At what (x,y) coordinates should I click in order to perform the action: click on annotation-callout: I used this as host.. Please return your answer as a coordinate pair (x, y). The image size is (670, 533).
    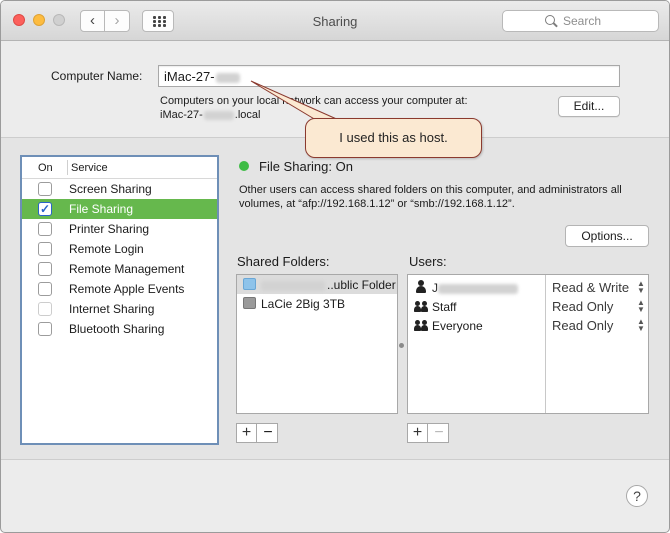
    Looking at the image, I should click on (393, 138).